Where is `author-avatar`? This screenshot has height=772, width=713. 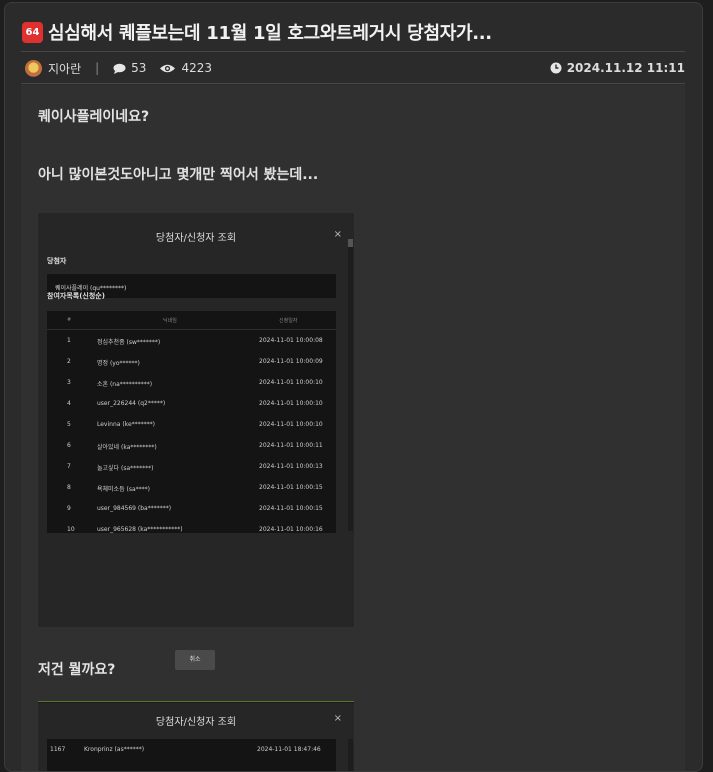 author-avatar is located at coordinates (33, 68).